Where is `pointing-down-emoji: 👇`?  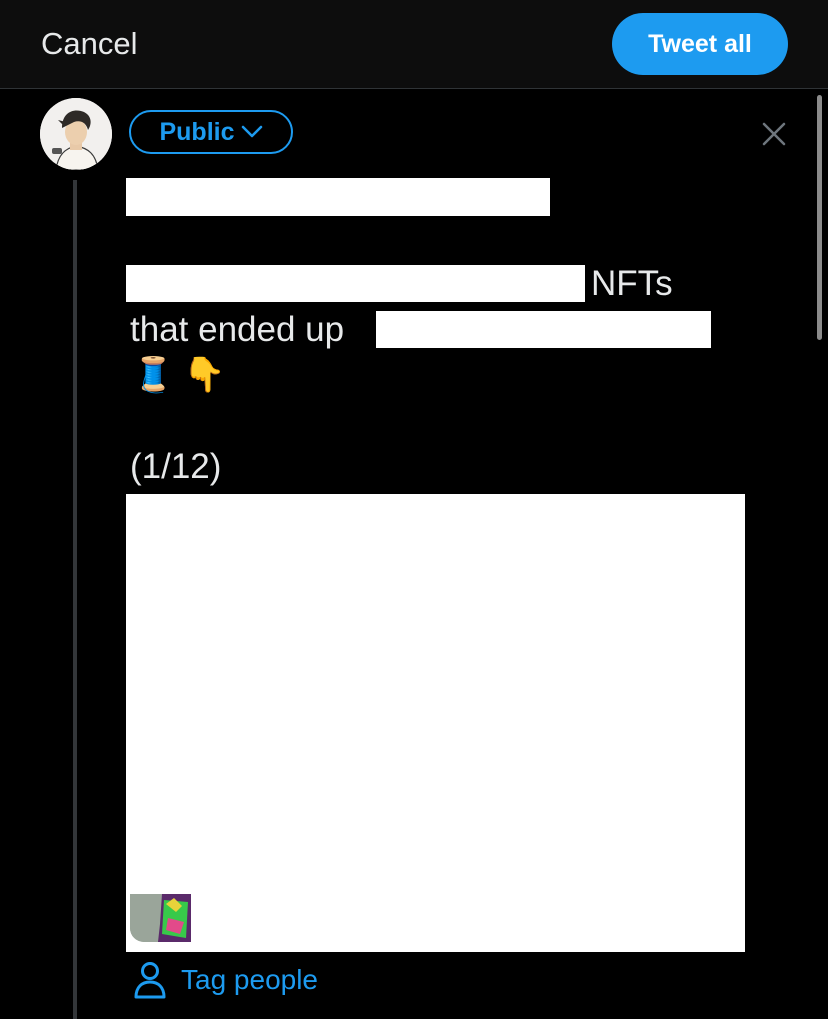
pointing-down-emoji: 👇 is located at coordinates (204, 375).